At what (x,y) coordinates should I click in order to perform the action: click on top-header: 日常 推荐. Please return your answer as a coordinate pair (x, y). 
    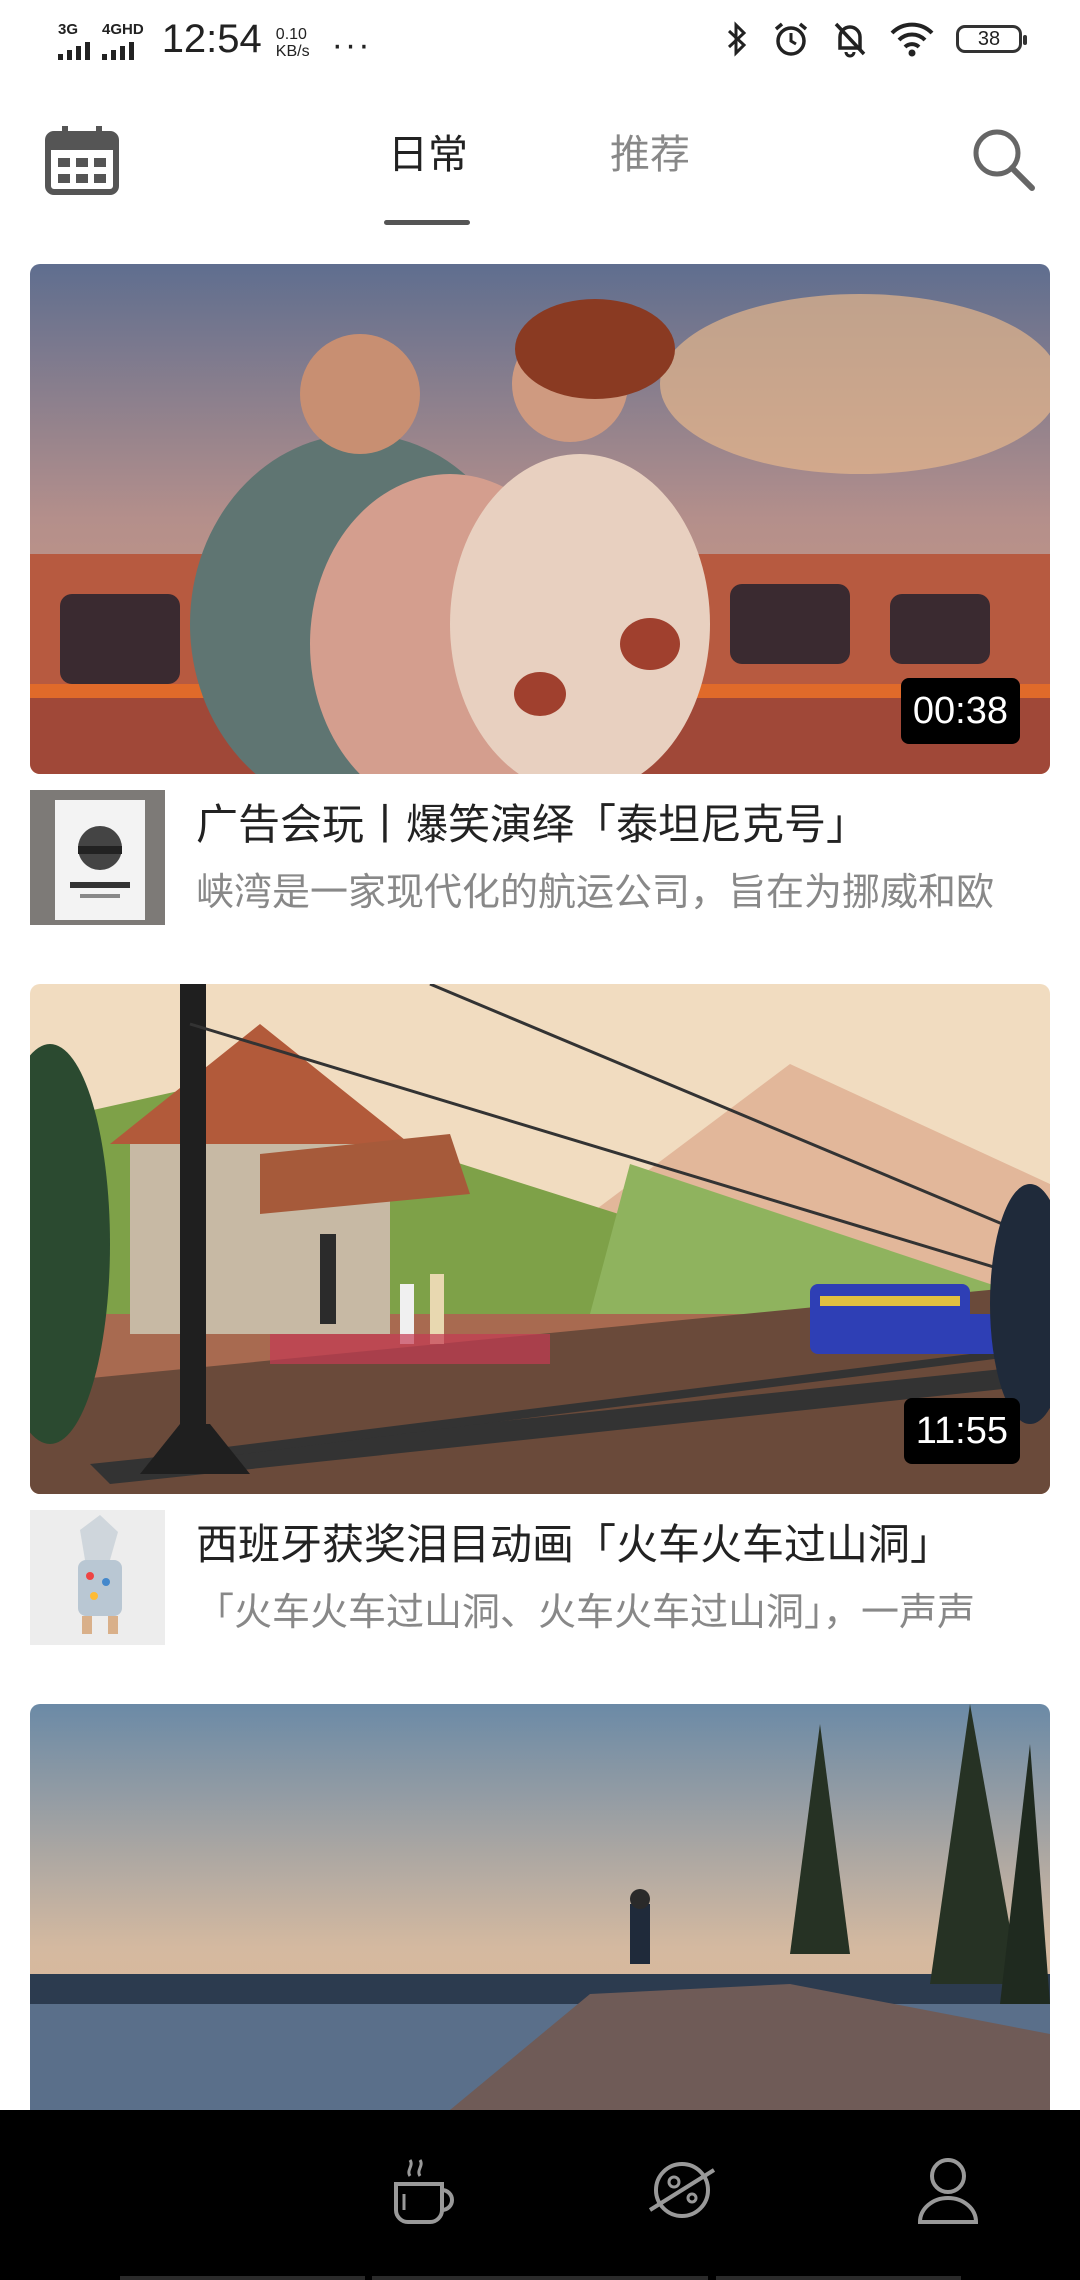
    Looking at the image, I should click on (540, 175).